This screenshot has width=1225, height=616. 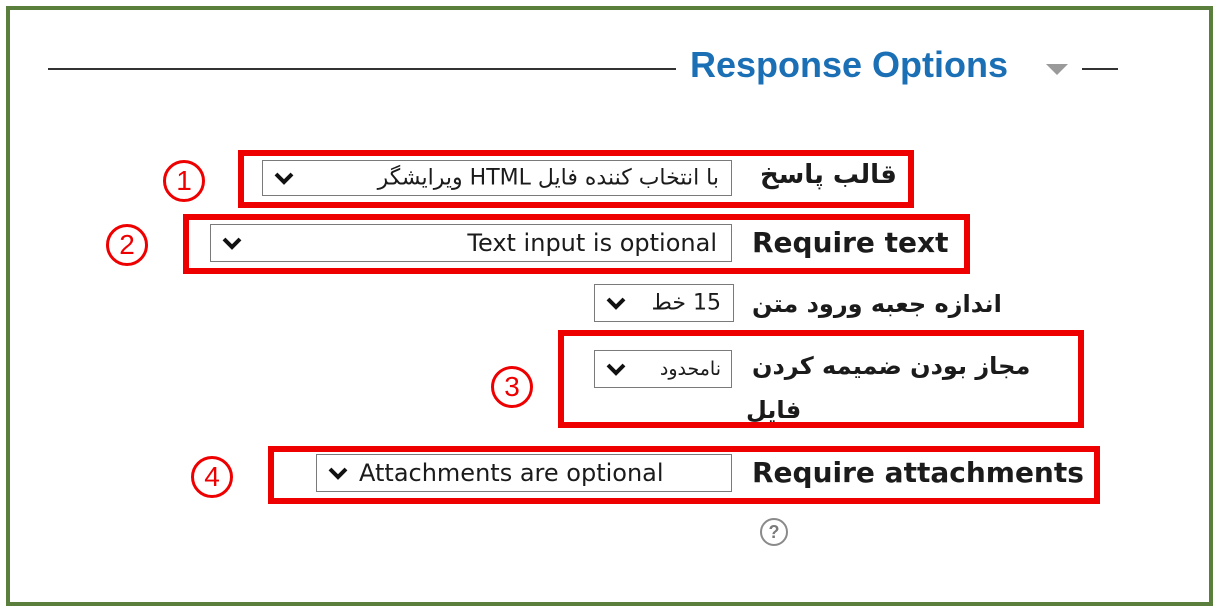 What do you see at coordinates (362, 69) in the screenshot?
I see `legend-line-left` at bounding box center [362, 69].